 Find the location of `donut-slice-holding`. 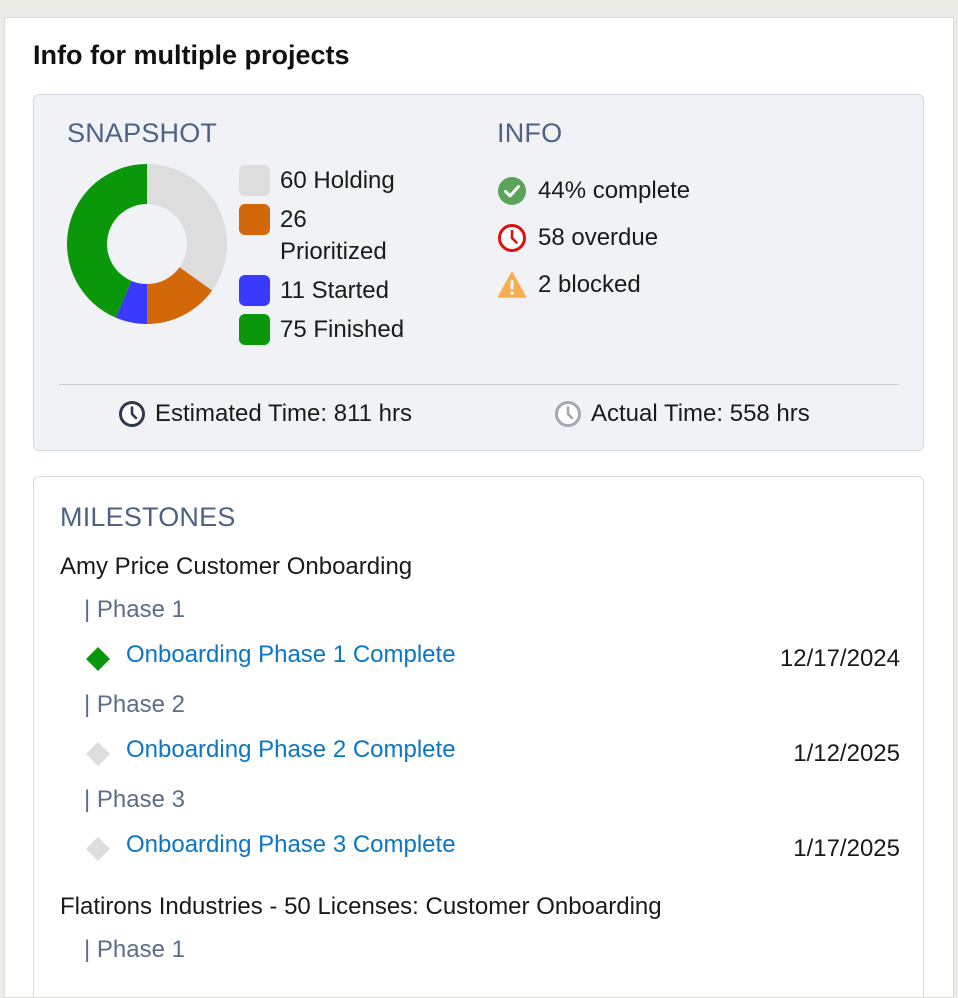

donut-slice-holding is located at coordinates (187, 227).